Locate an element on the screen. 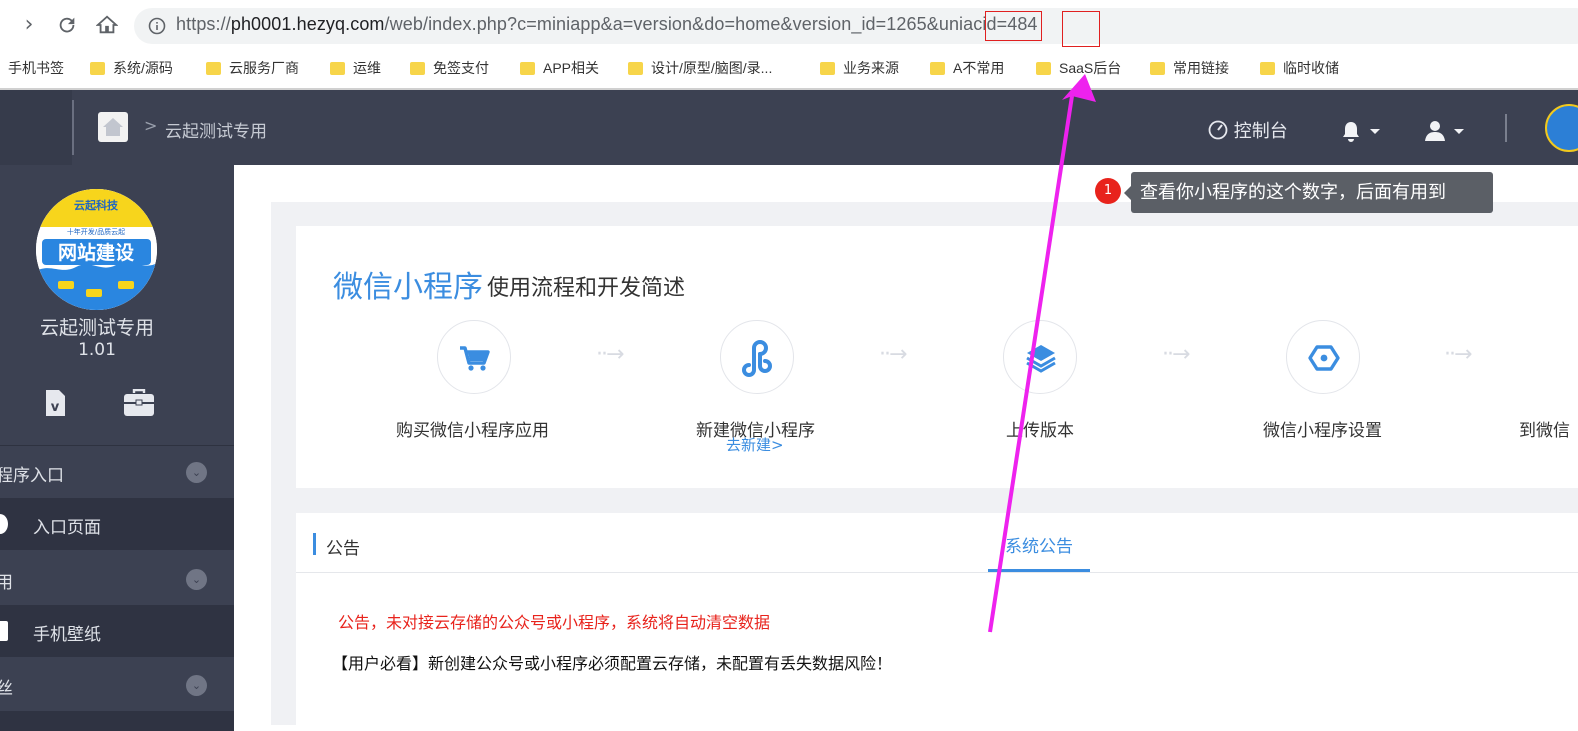  bookmark-label: 业务来源 is located at coordinates (871, 68).